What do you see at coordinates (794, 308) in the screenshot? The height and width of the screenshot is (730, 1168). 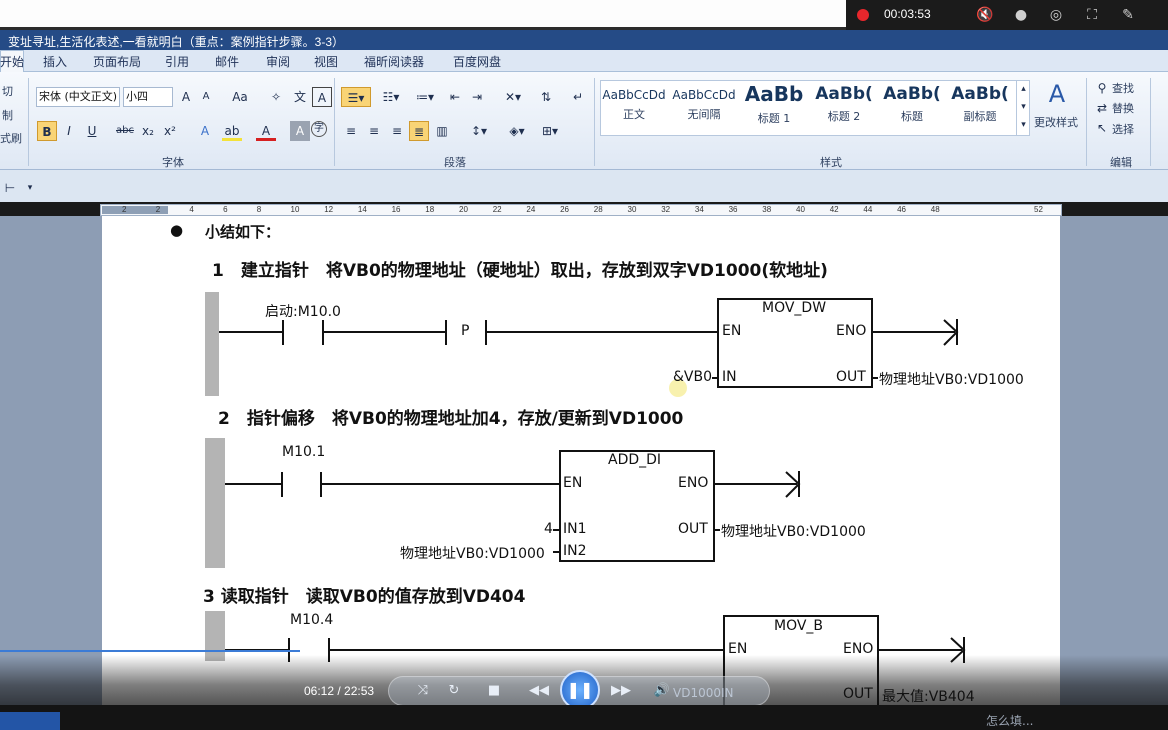 I see `ladder1-box-title: MOV_DW` at bounding box center [794, 308].